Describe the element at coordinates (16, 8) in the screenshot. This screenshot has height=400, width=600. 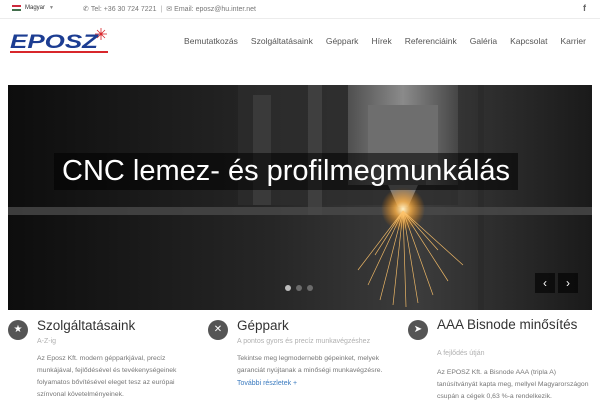
I see `hungarian-flag-icon` at that location.